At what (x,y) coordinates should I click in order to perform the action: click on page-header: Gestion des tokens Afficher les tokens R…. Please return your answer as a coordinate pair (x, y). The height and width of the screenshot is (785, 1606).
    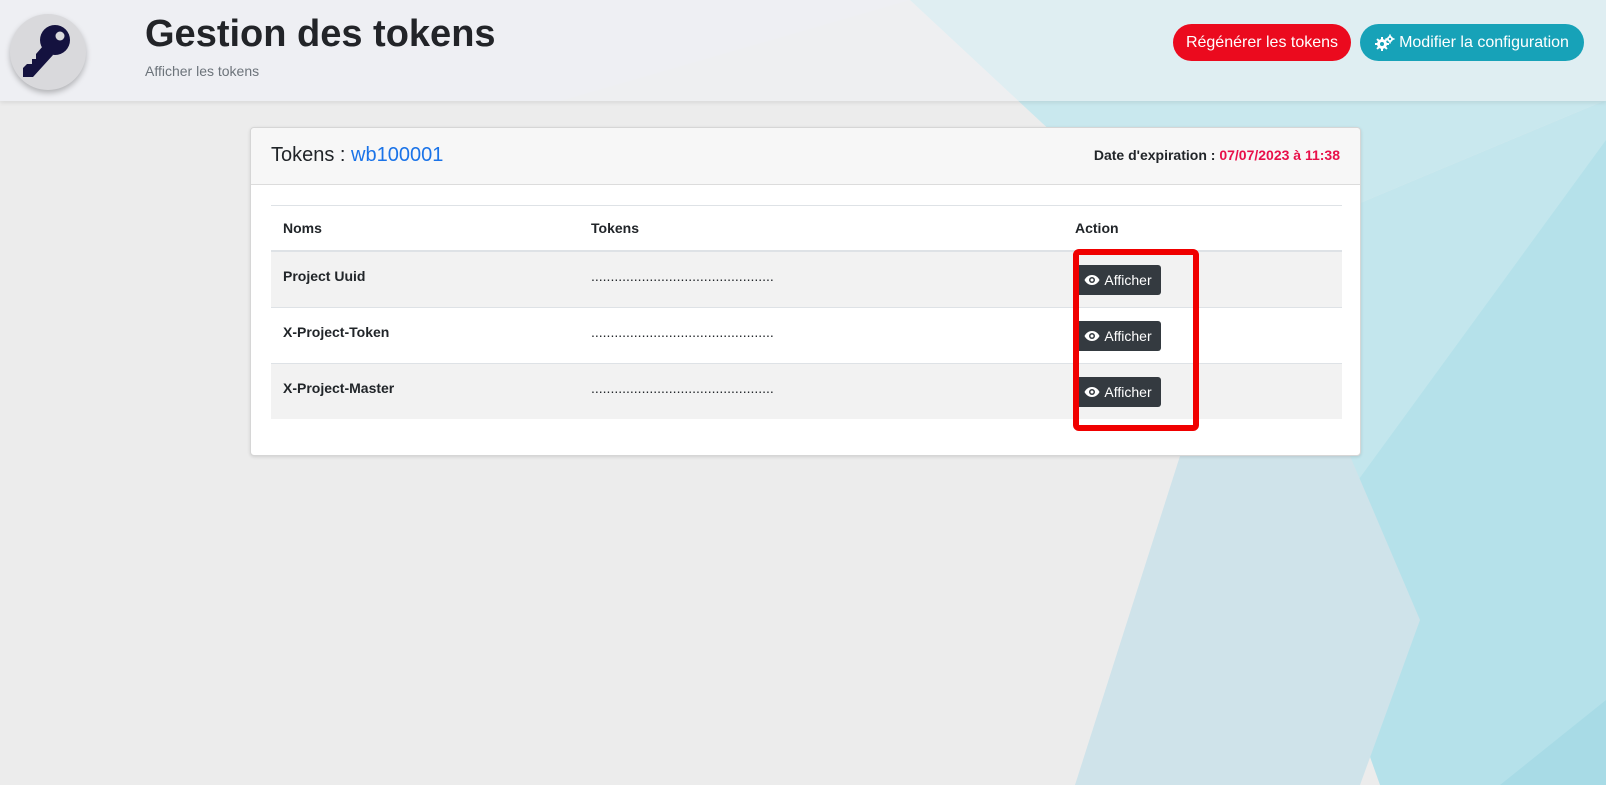
    Looking at the image, I should click on (803, 50).